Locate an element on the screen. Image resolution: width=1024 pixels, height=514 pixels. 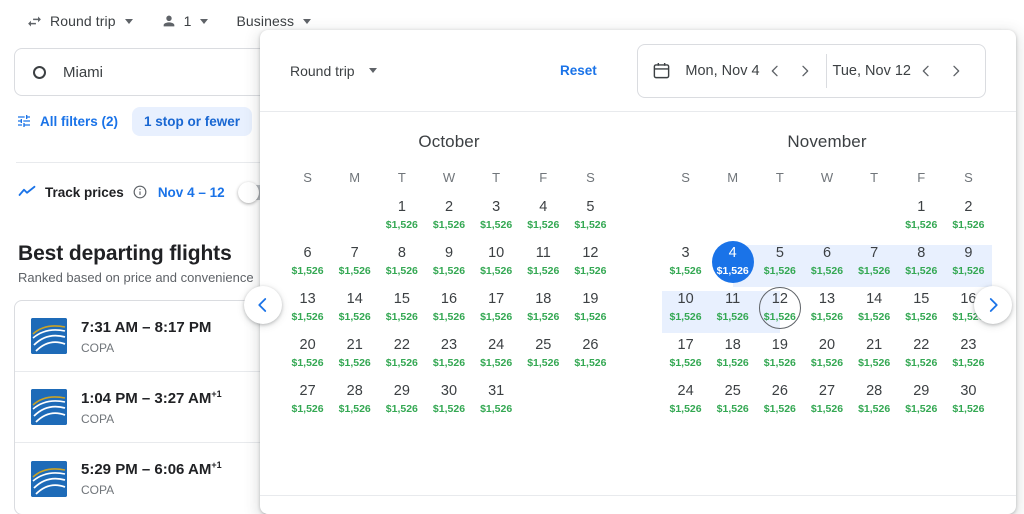
day-cell-october-10: 10 $1,526 is located at coordinates (496, 266).